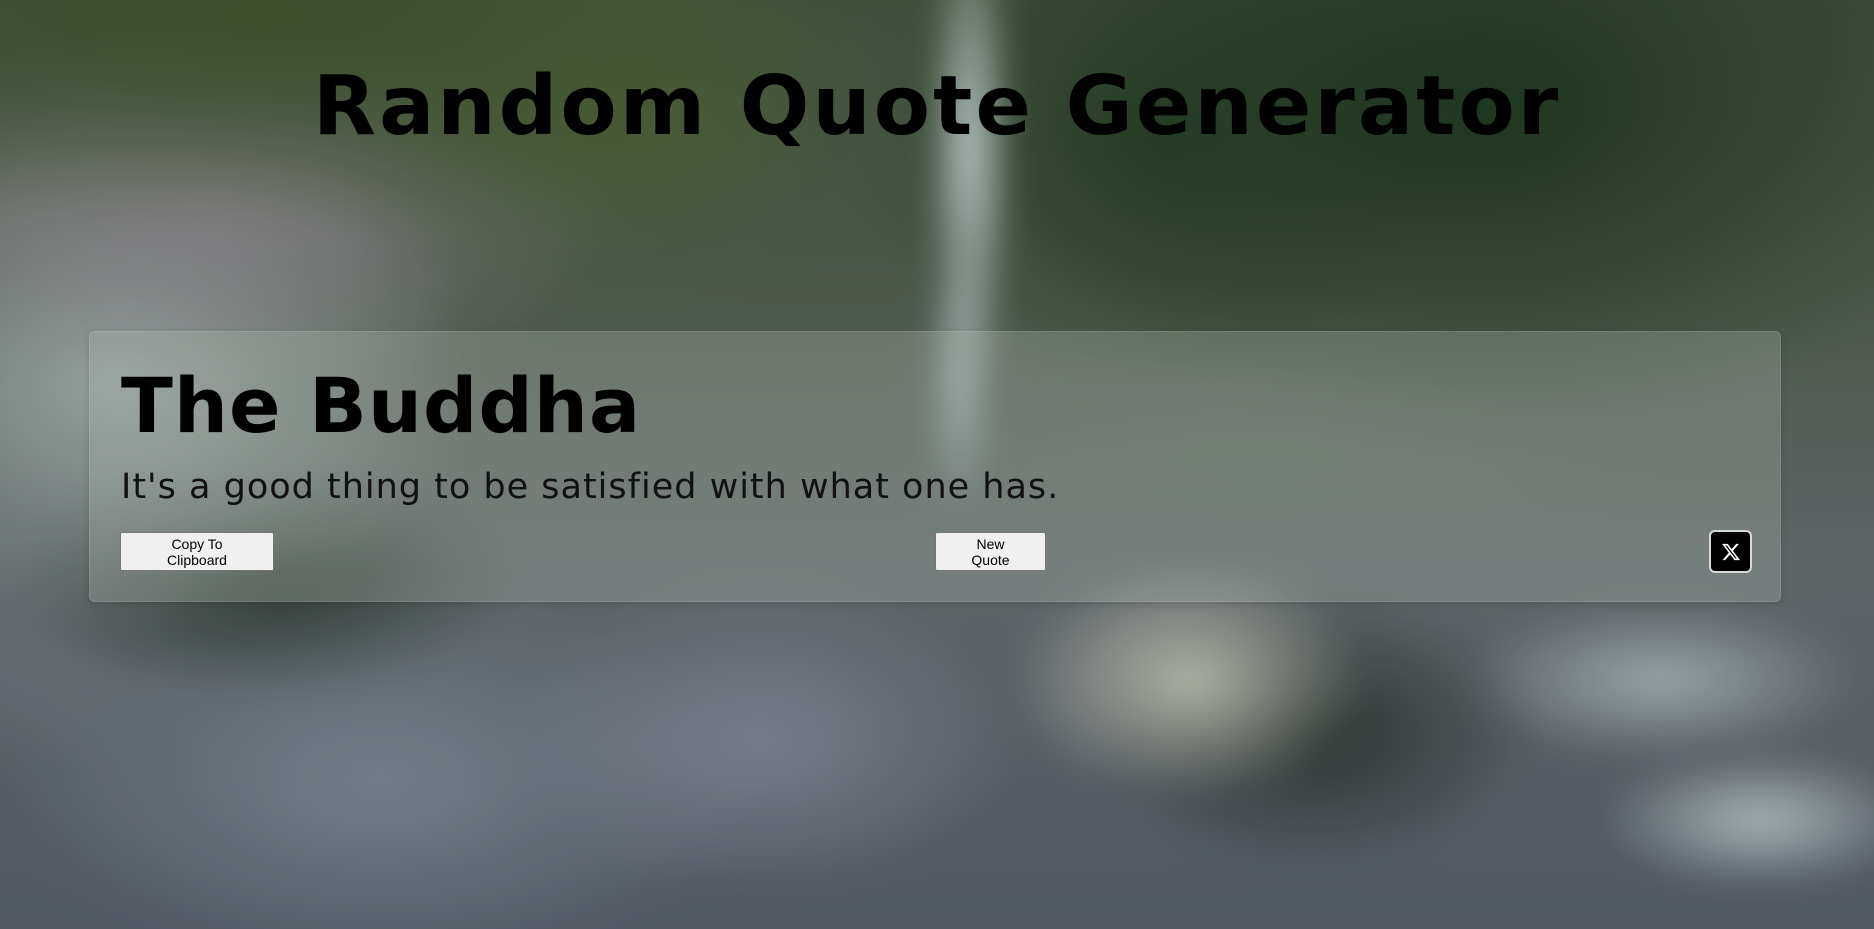 The image size is (1874, 929). Describe the element at coordinates (937, 106) in the screenshot. I see `page-title: Random Quote Generator` at that location.